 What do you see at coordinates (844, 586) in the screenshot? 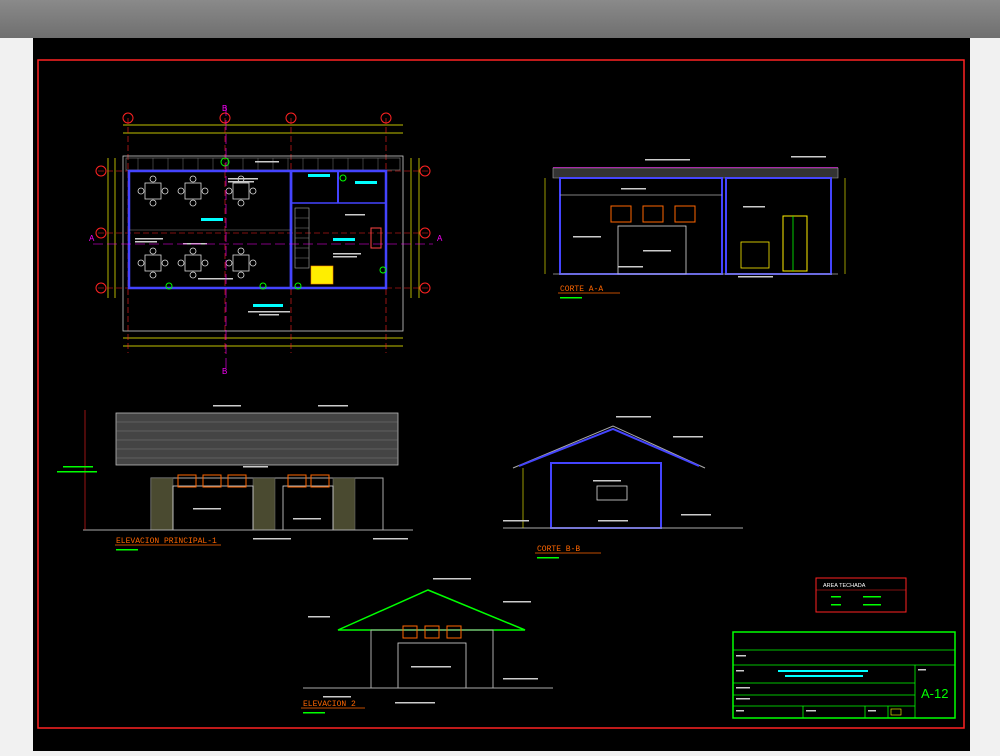
I see `area-box-title: AREA TECHADA` at bounding box center [844, 586].